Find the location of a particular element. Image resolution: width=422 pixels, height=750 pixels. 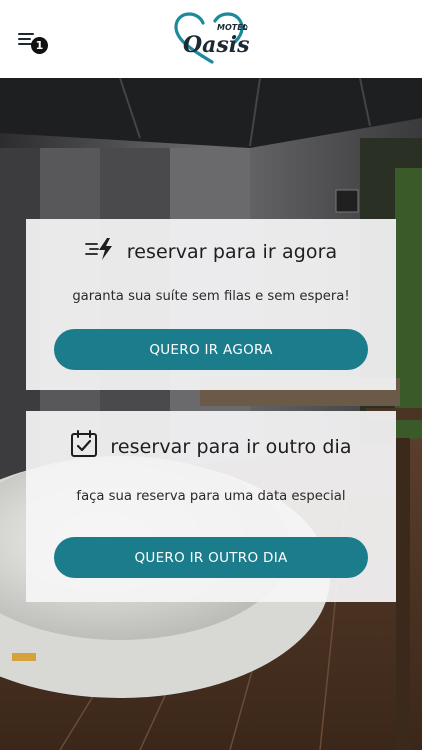

go-now-button: QUERO IR AGORA is located at coordinates (211, 349).